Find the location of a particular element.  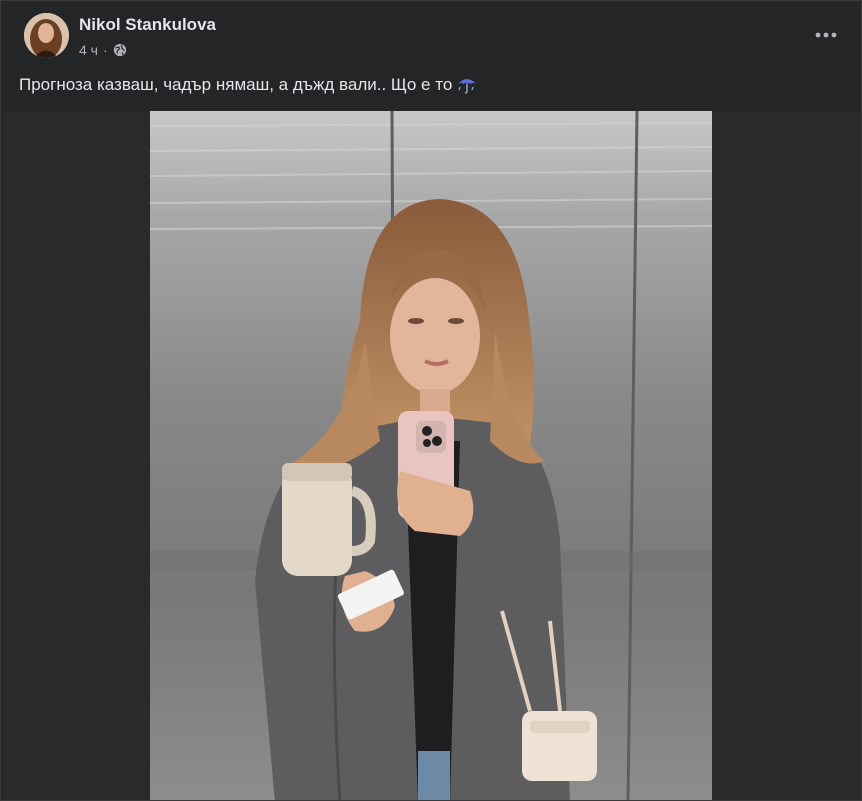

author-name: Nikol Stankulova is located at coordinates (147, 25).